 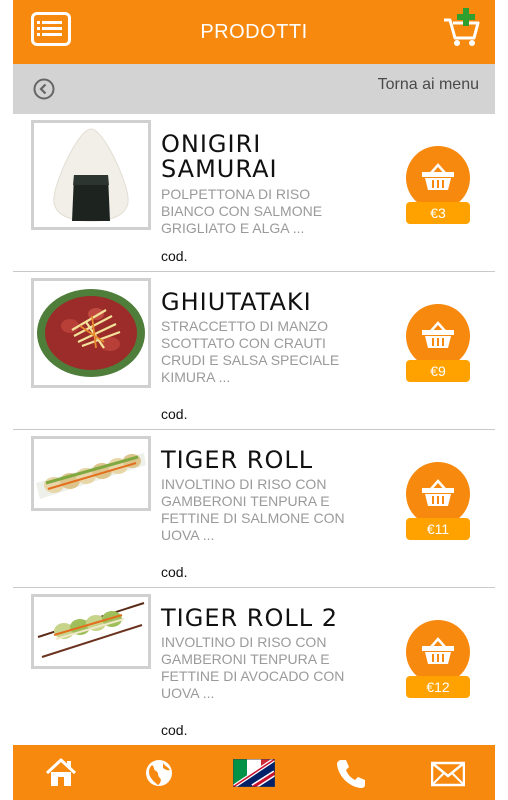 I want to click on globe-icon, so click(x=159, y=773).